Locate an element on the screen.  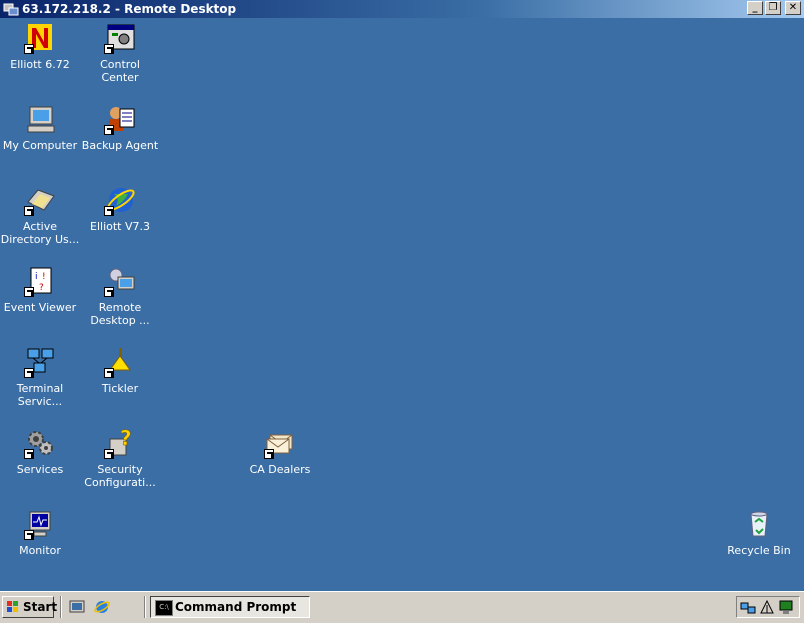
window-titlebar: 63.172.218.2 - Remote Desktop _ ❐ ✕ is located at coordinates (402, 9).